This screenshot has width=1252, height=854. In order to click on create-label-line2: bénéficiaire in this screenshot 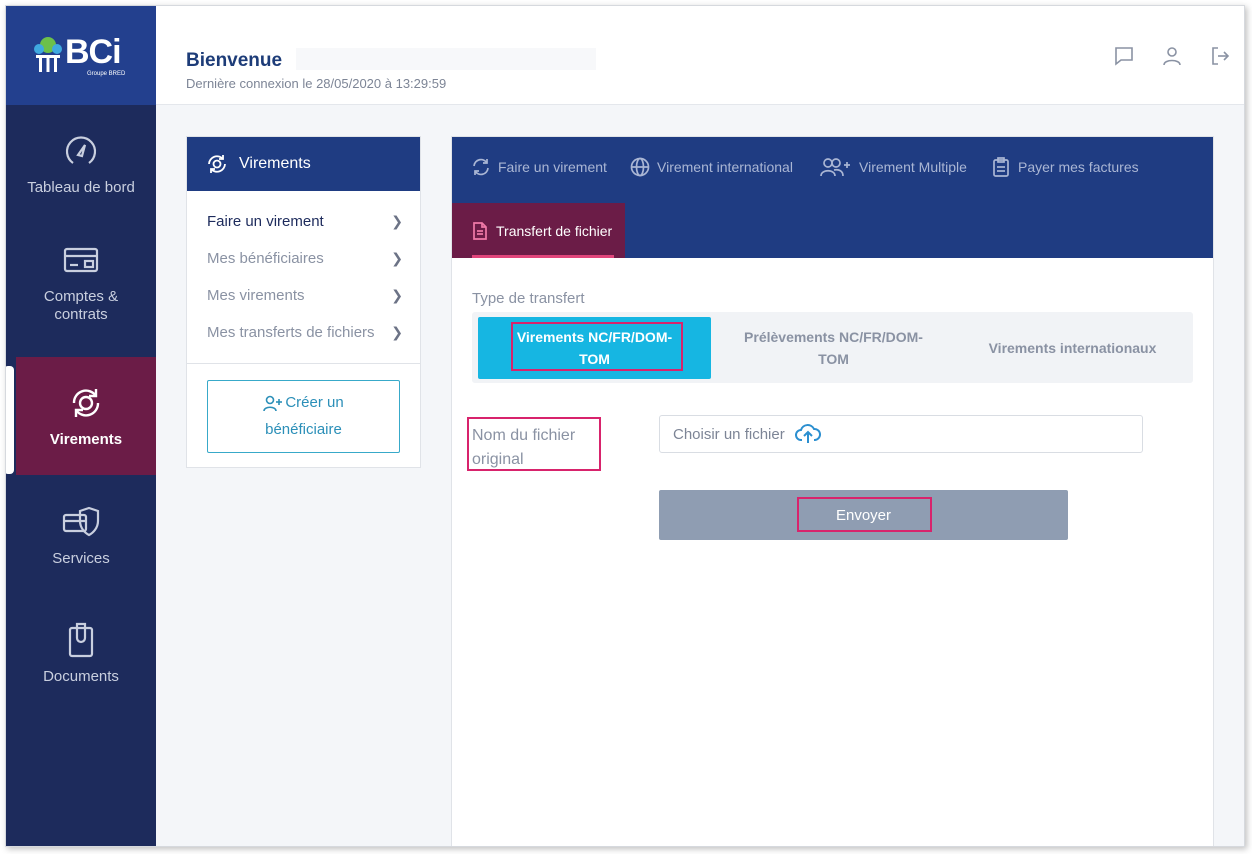, I will do `click(303, 429)`.